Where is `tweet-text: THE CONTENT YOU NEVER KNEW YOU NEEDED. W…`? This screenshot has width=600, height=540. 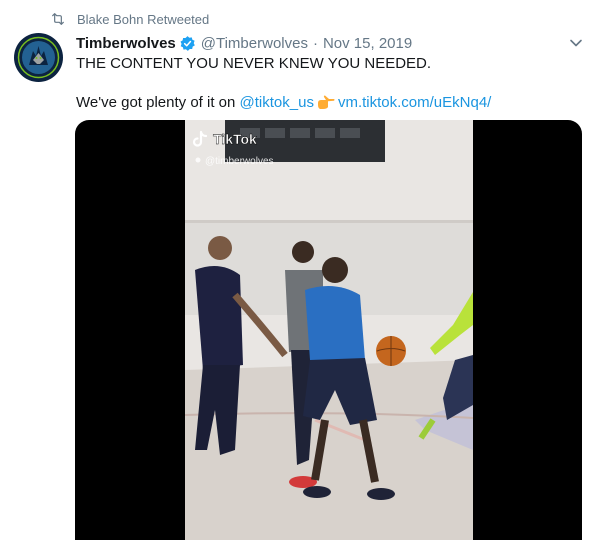 tweet-text: THE CONTENT YOU NEVER KNEW YOU NEEDED. W… is located at coordinates (328, 83).